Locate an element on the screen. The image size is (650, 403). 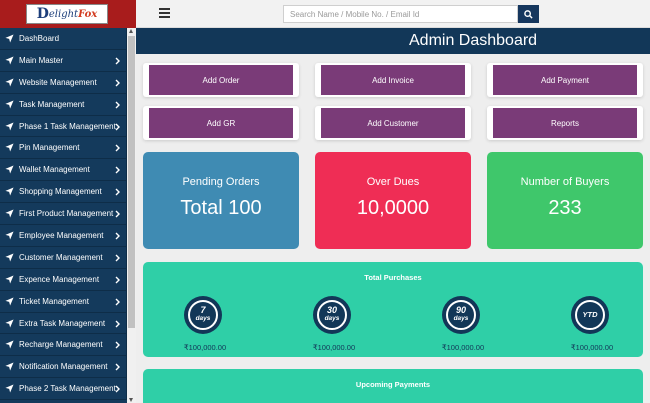
period-number: 30 is located at coordinates (331, 310).